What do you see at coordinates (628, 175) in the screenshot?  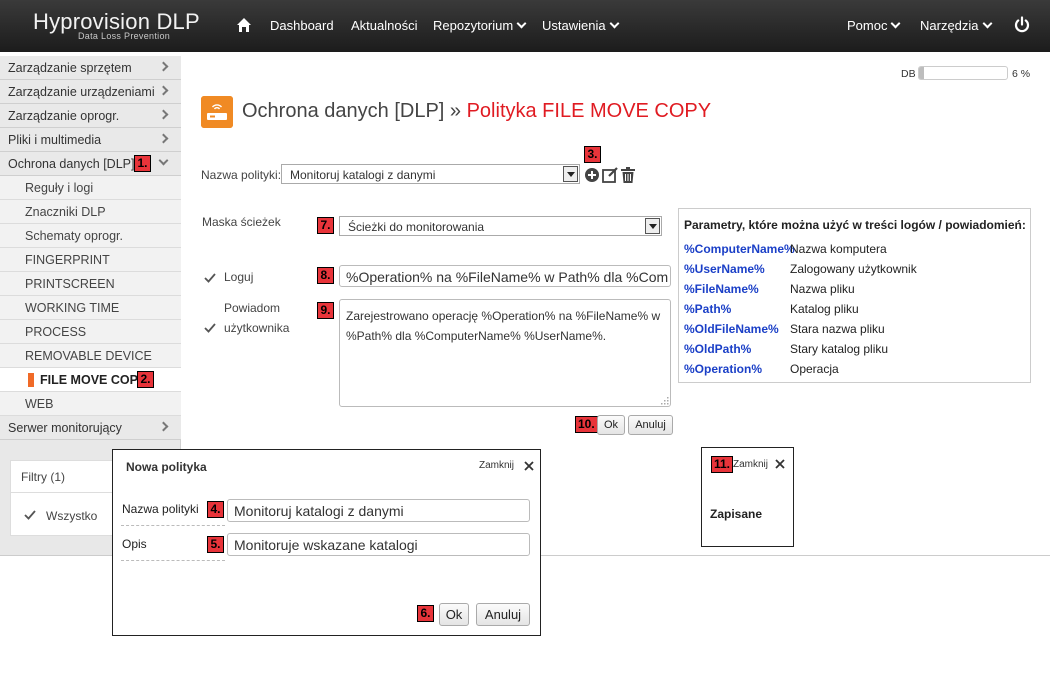 I see `trash-icon` at bounding box center [628, 175].